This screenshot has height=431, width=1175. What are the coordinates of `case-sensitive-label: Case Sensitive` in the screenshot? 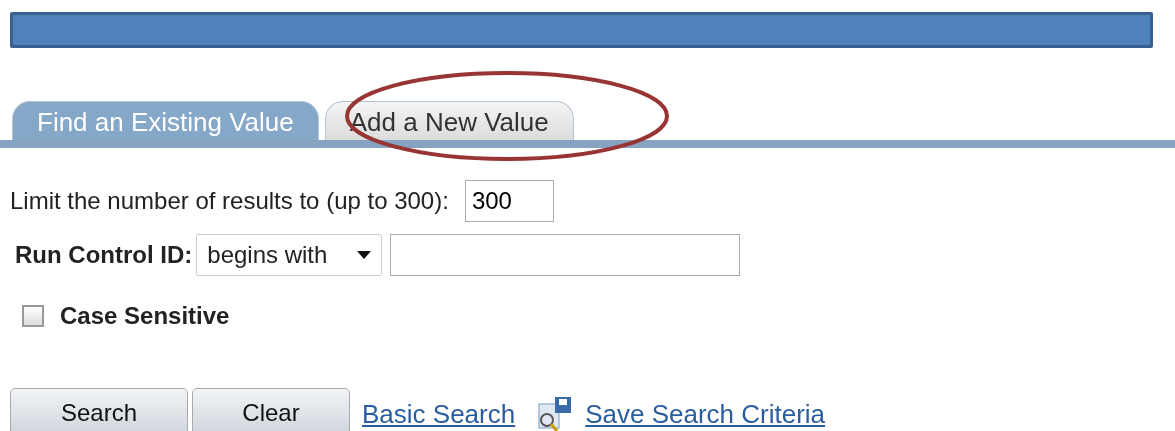 It's located at (145, 316).